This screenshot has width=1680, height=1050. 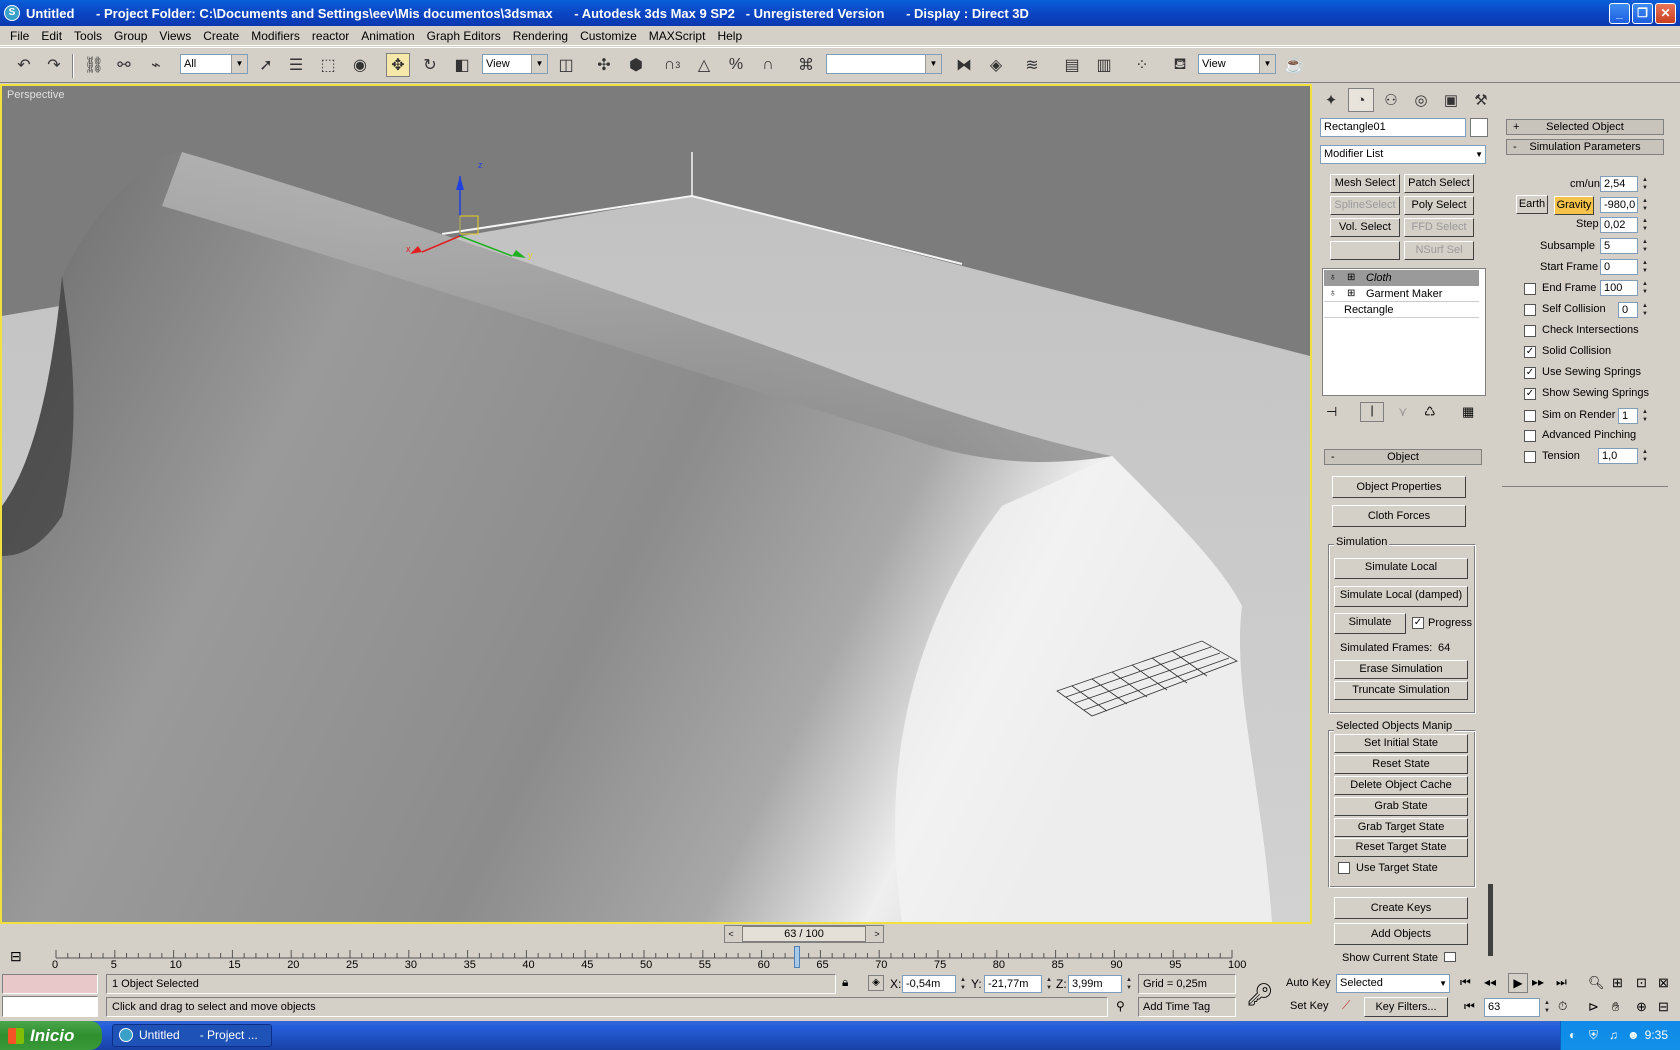 I want to click on reset-state-button: Reset State, so click(x=1401, y=764).